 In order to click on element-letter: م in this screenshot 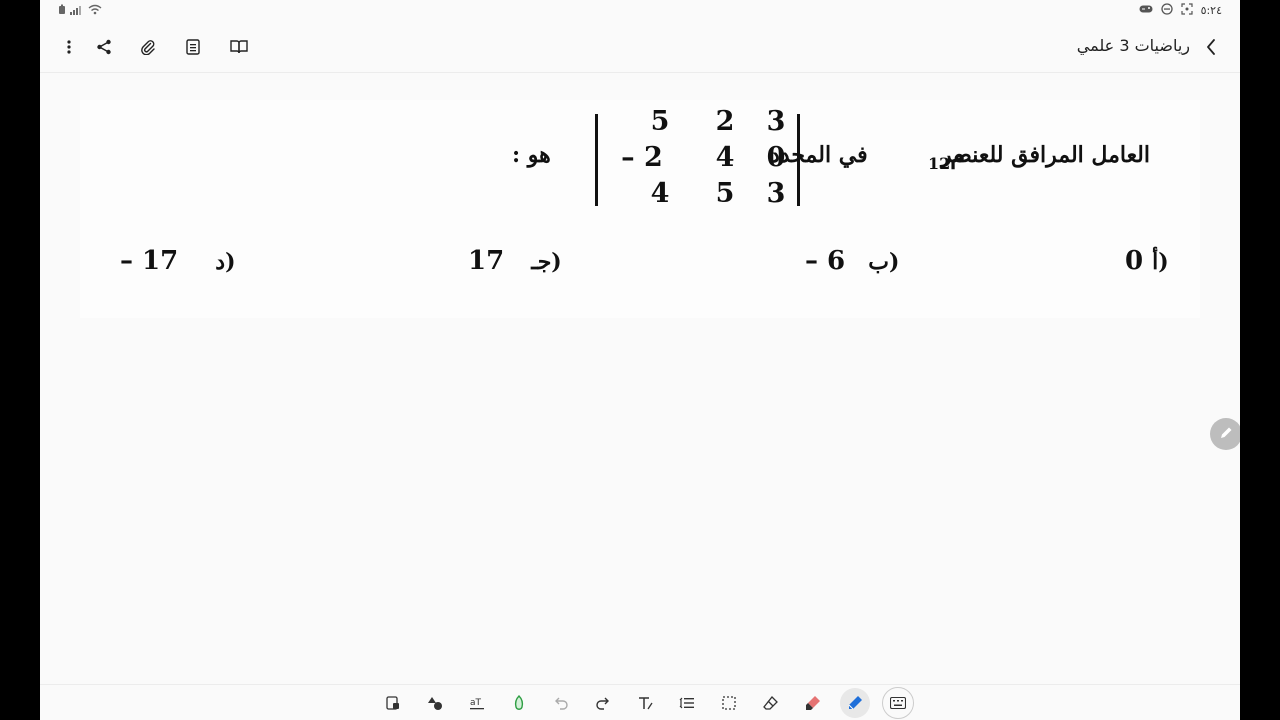, I will do `click(958, 154)`.